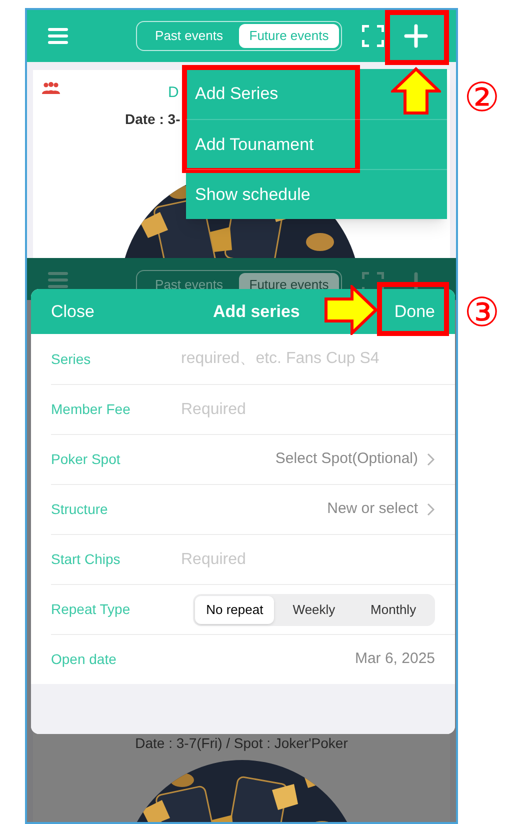  What do you see at coordinates (91, 409) in the screenshot?
I see `field-label: Member Fee` at bounding box center [91, 409].